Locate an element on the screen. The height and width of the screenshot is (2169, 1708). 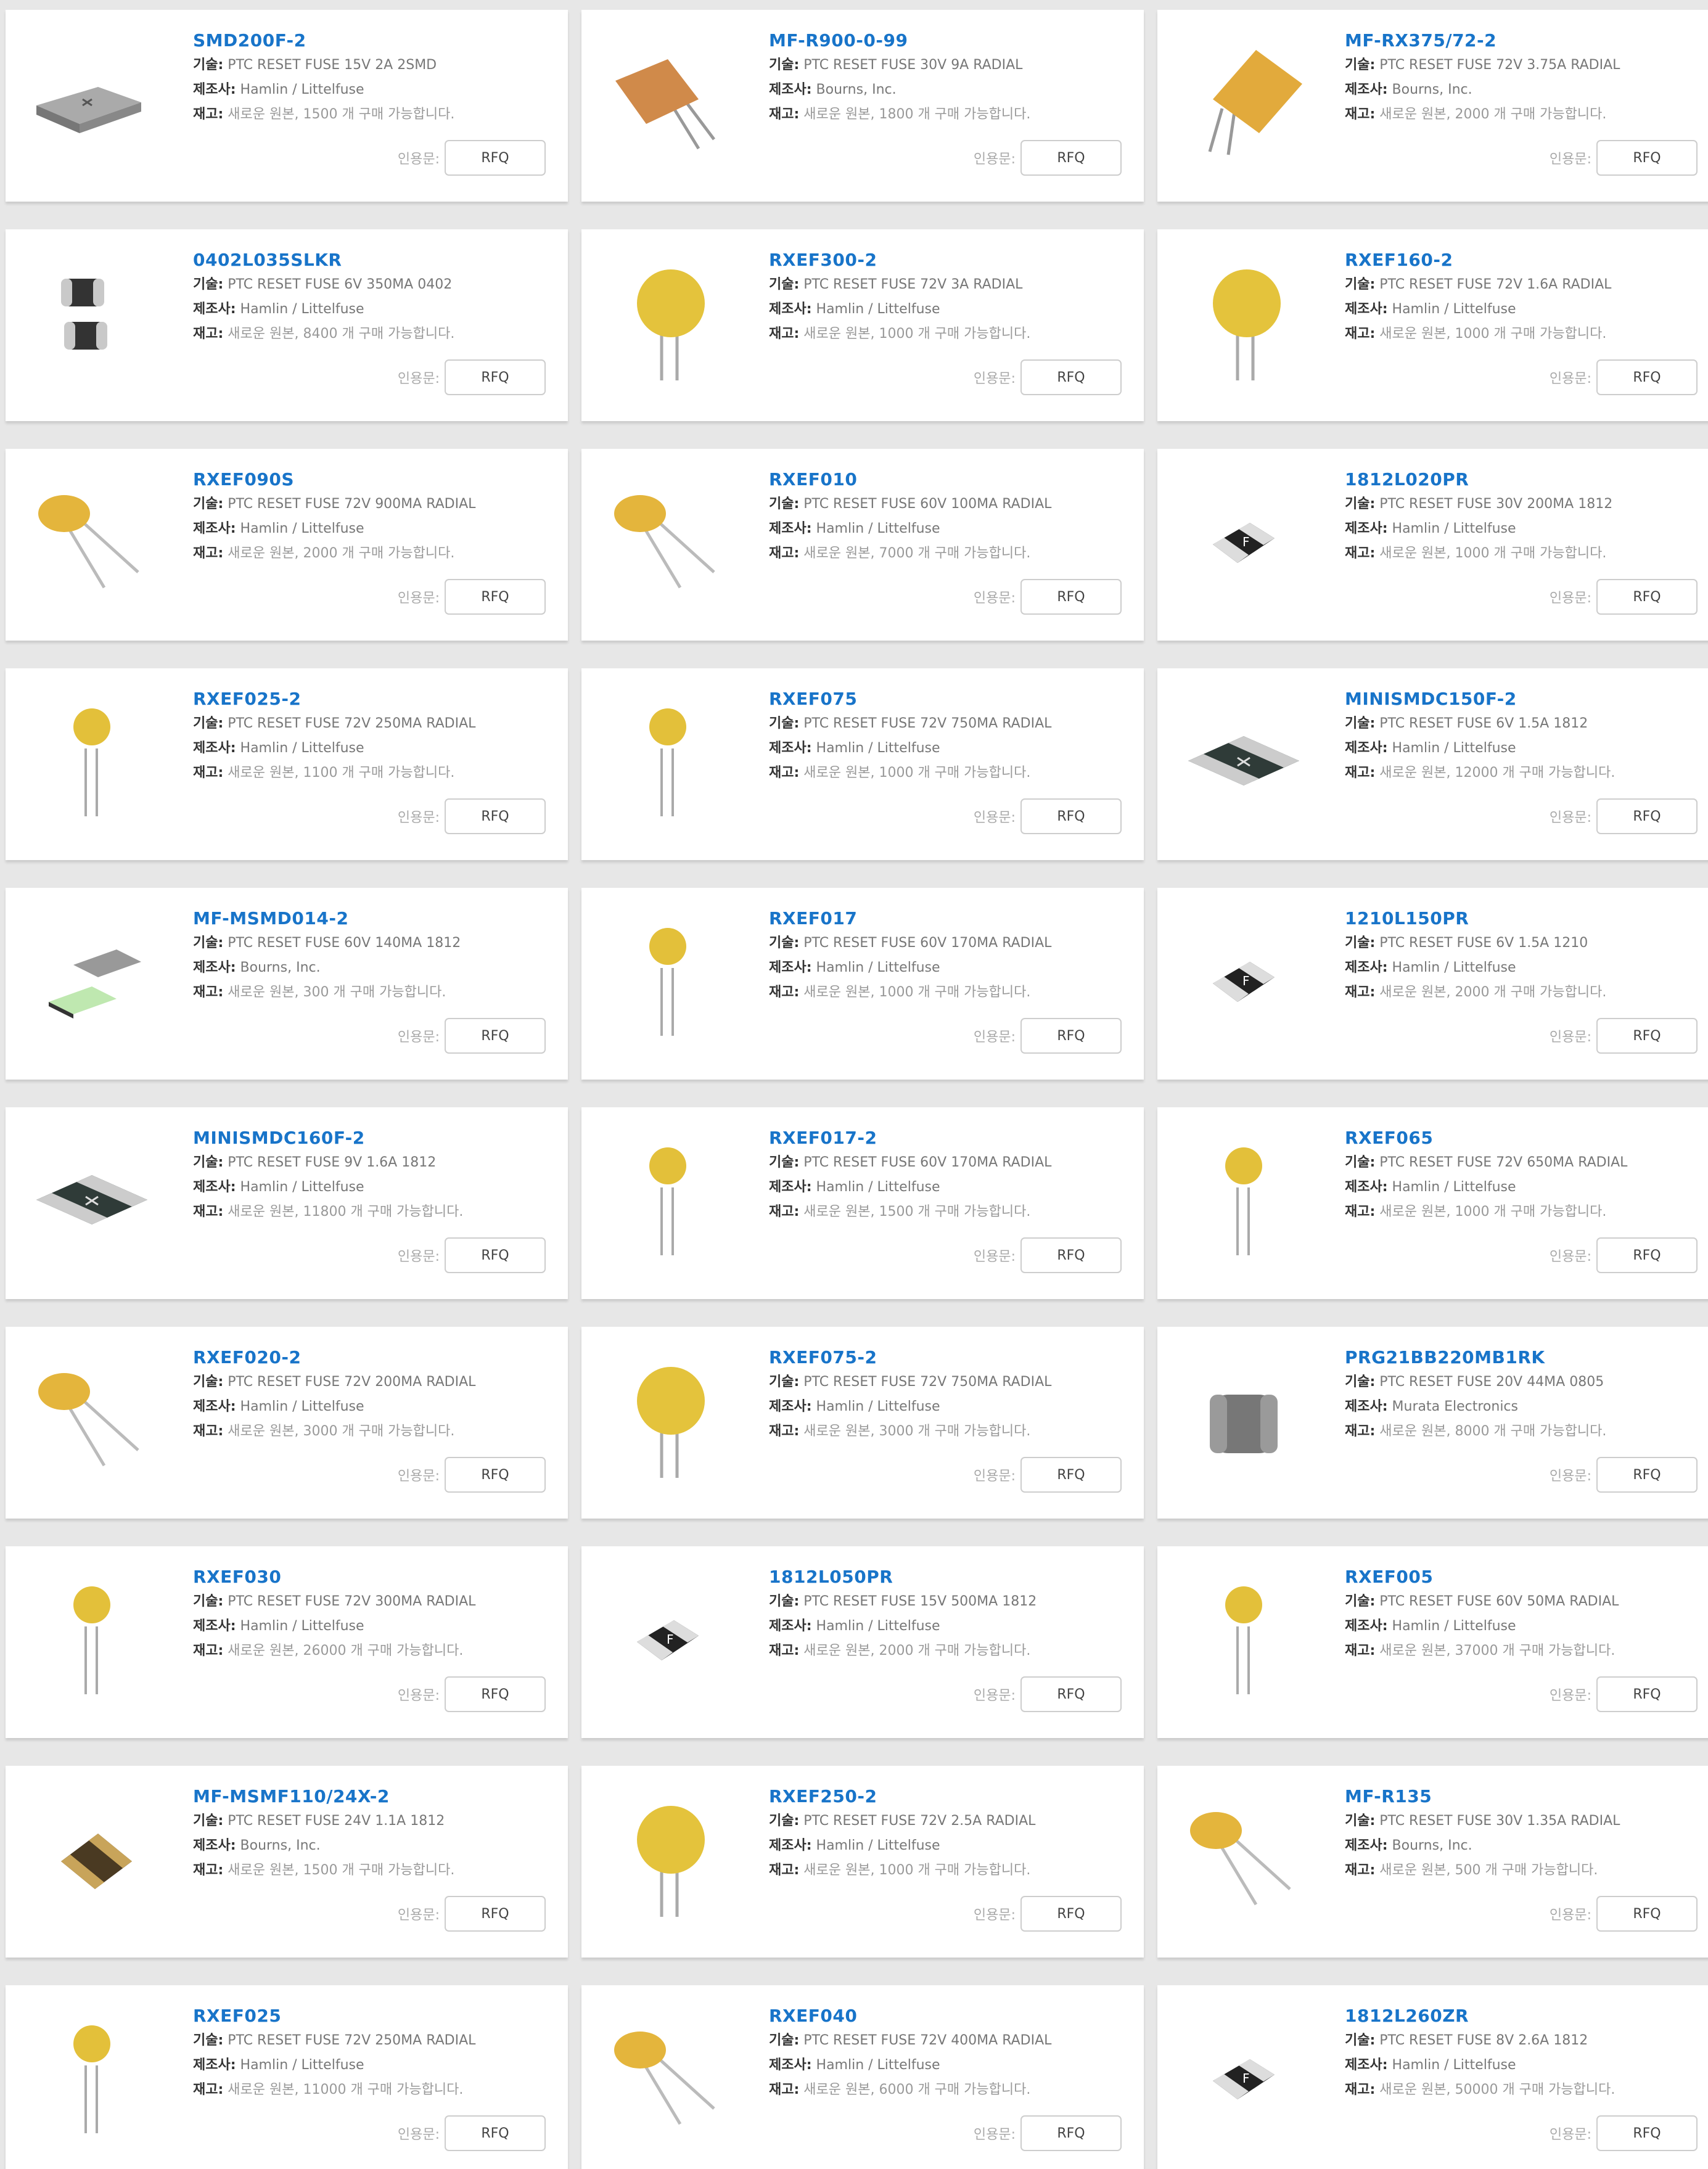
part-number-link: MF-MSMF110/24X-2 is located at coordinates (291, 1796).